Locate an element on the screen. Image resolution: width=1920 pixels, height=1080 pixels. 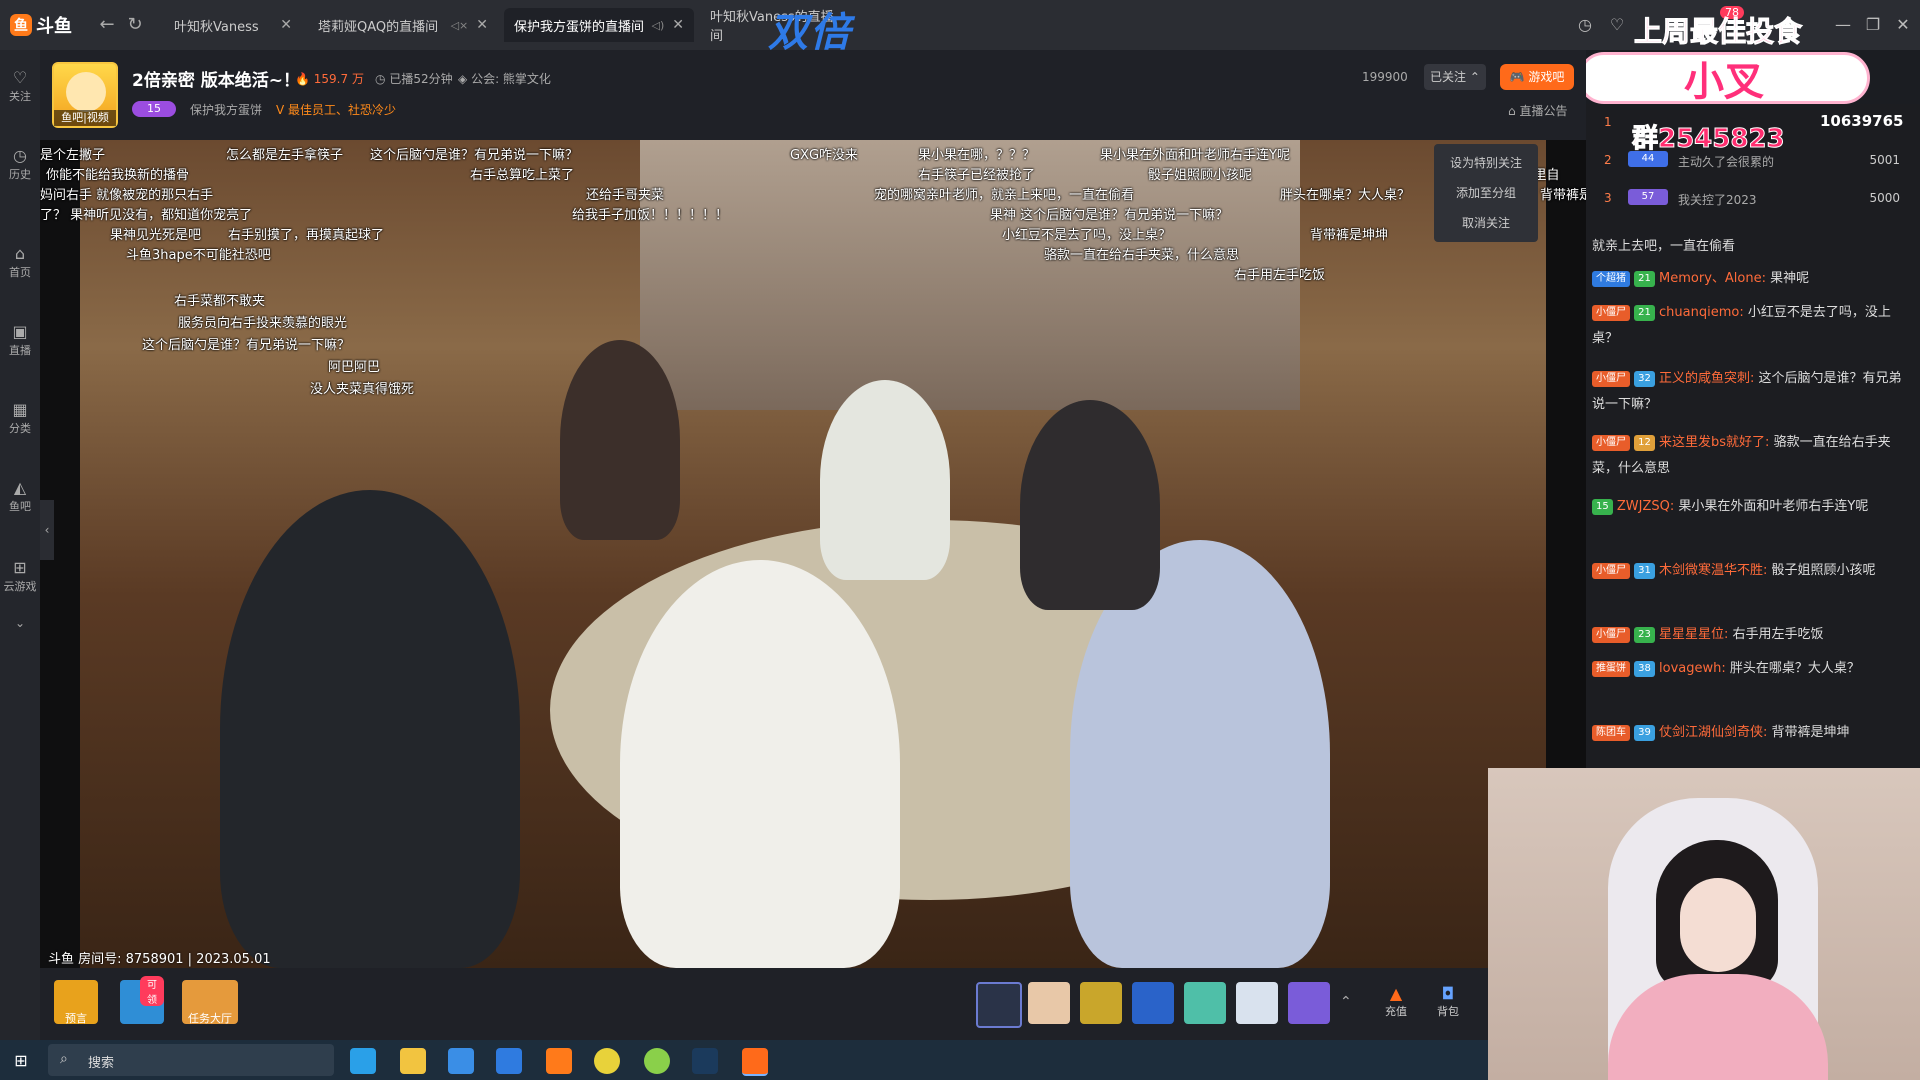
menu-item-add-group: 添加至分组 is located at coordinates (1486, 193).